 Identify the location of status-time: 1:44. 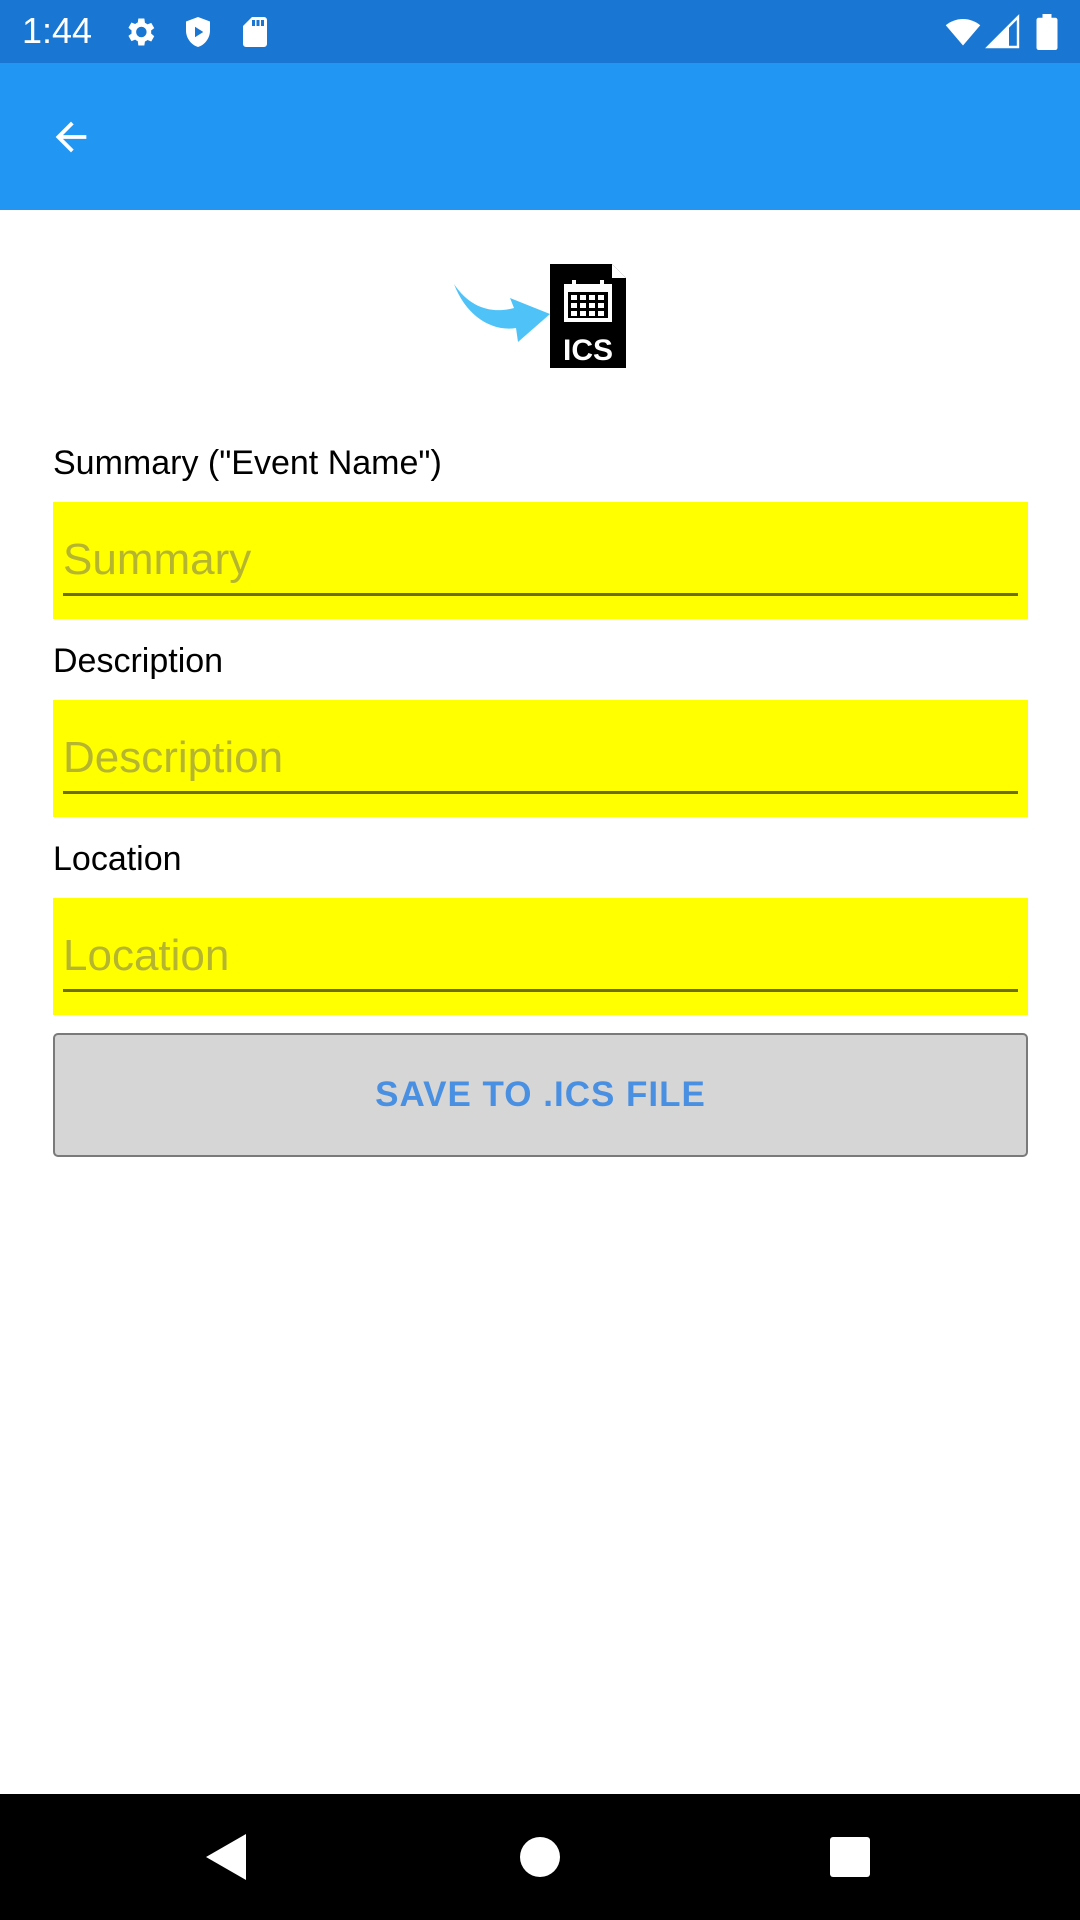
(57, 30).